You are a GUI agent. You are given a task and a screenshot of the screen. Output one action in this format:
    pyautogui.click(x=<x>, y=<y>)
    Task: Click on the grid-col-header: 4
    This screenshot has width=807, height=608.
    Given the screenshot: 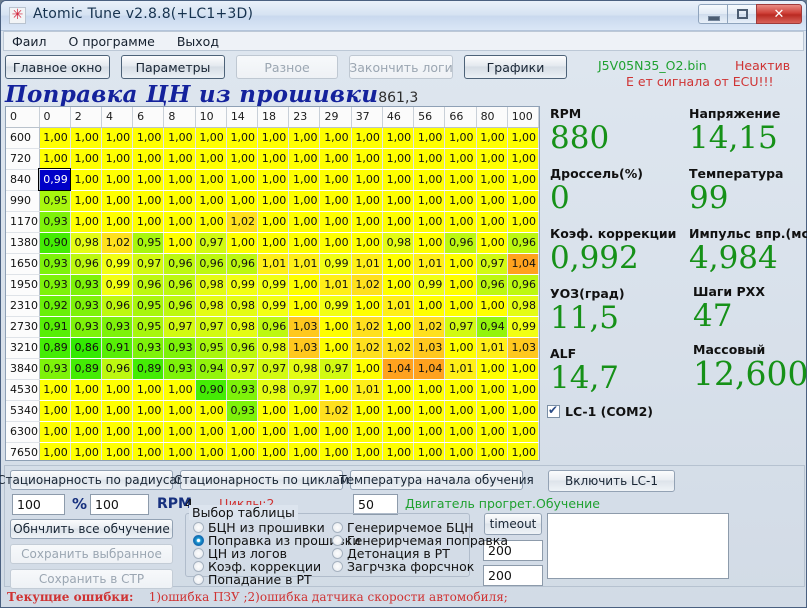 What is the action you would take?
    pyautogui.click(x=117, y=117)
    